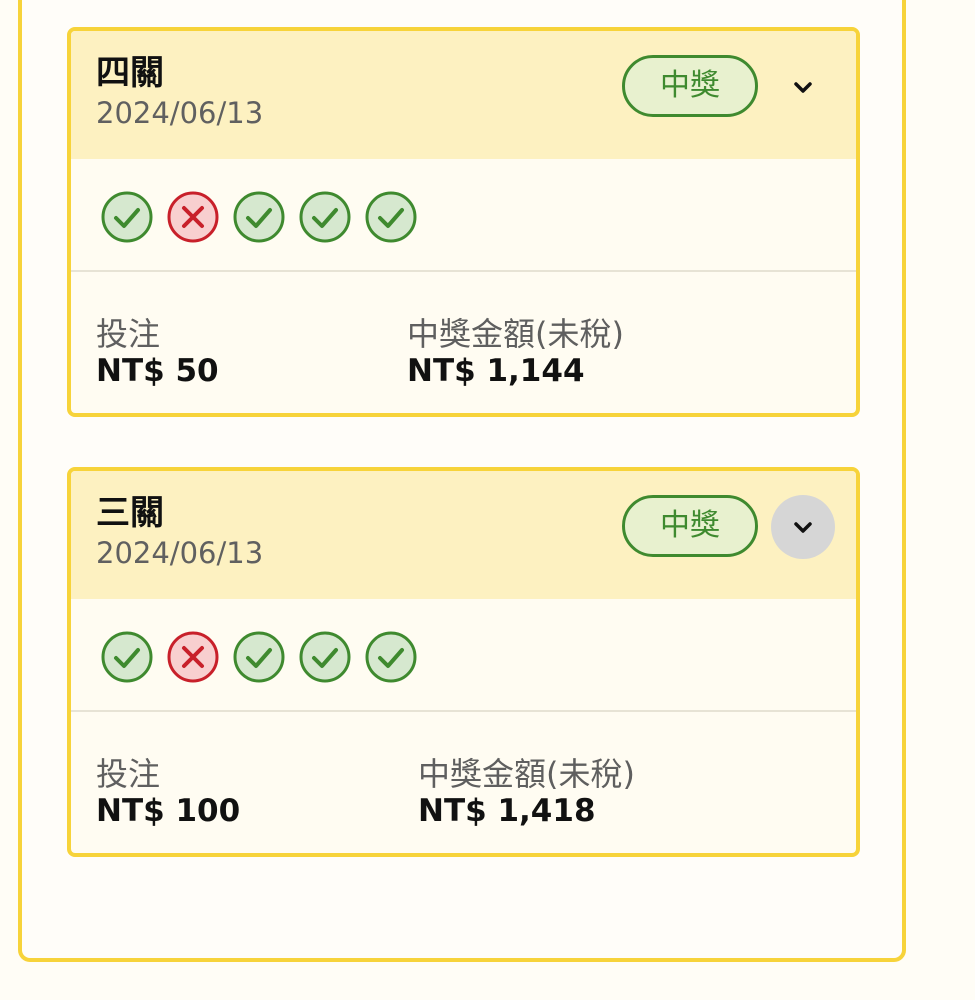 This screenshot has width=975, height=1000. Describe the element at coordinates (130, 513) in the screenshot. I see `bet-type-title: 三關` at that location.